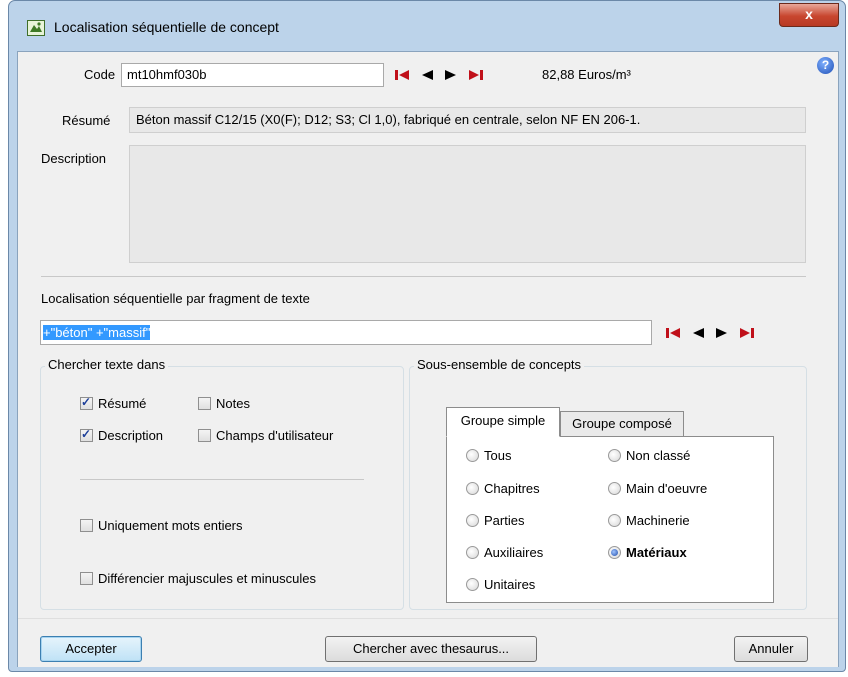 This screenshot has width=848, height=677. Describe the element at coordinates (622, 424) in the screenshot. I see `tab-groupe-compose: Groupe composé` at that location.